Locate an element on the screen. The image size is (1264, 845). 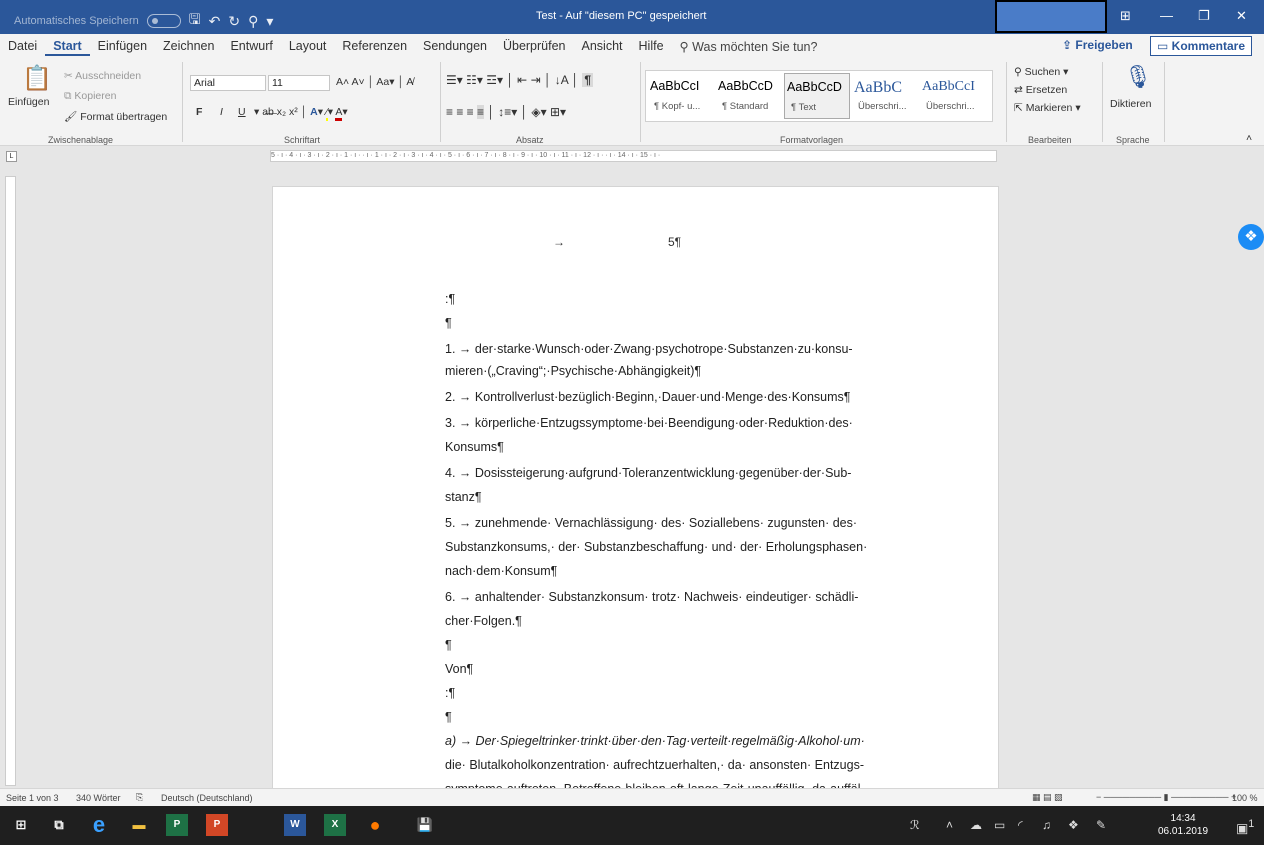
floppy-app-icon: 💾 is located at coordinates (425, 825).